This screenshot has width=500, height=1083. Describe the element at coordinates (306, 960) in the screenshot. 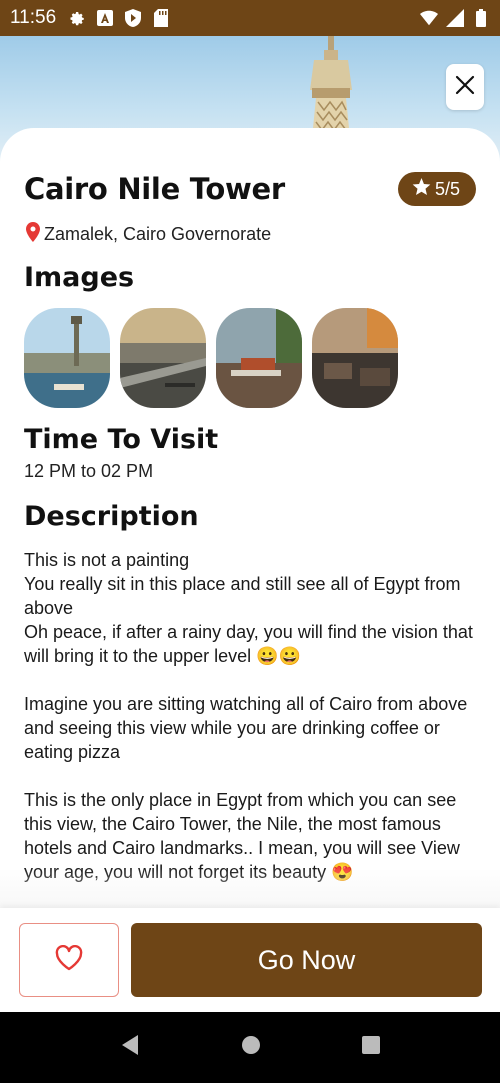

I see `go-now-button: Go Now` at that location.